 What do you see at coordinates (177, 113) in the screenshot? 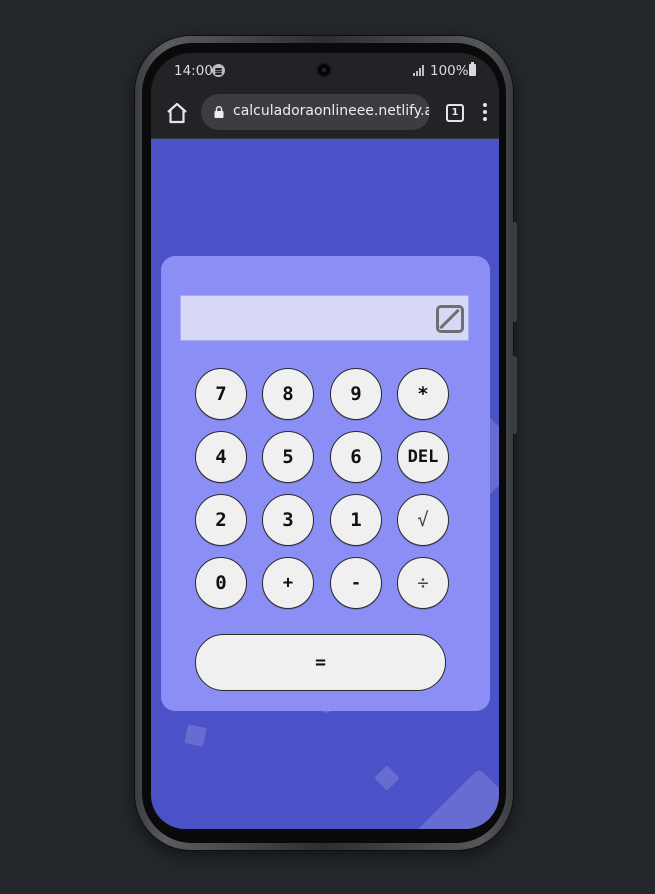
I see `home-icon` at bounding box center [177, 113].